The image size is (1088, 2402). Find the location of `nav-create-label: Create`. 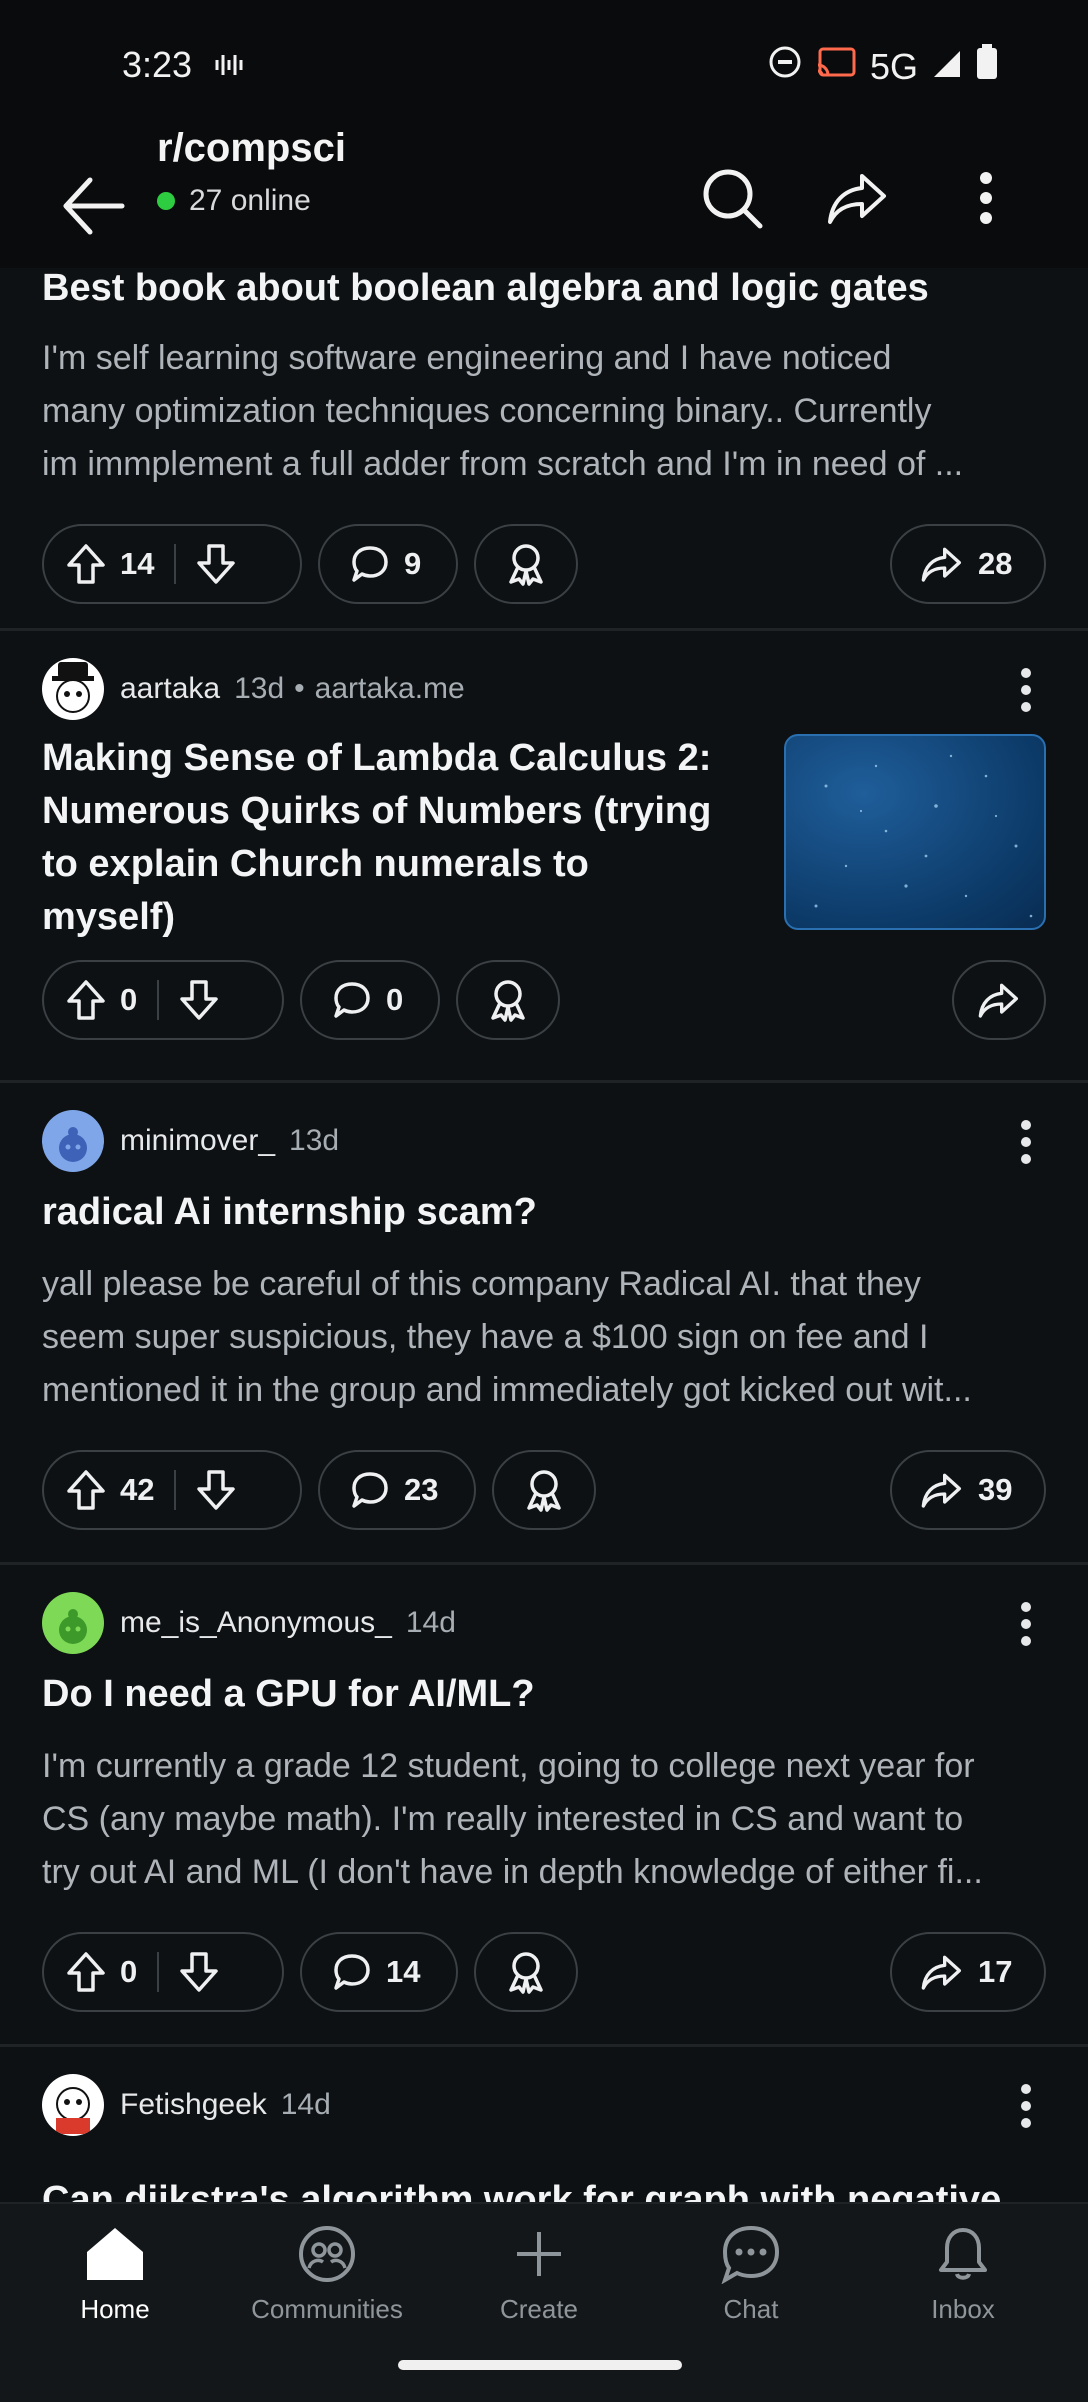

nav-create-label: Create is located at coordinates (539, 2309).